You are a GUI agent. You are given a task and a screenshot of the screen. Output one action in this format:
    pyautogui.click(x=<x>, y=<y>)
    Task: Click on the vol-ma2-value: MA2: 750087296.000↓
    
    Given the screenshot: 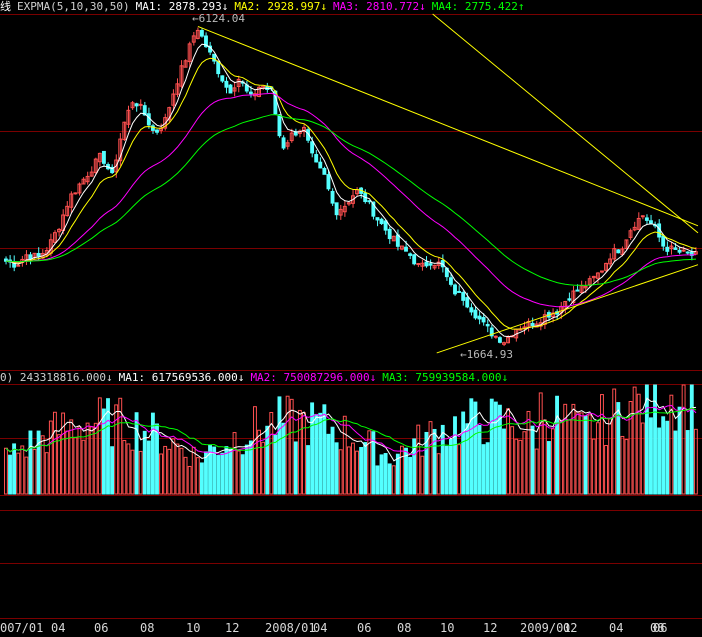 What is the action you would take?
    pyautogui.click(x=313, y=377)
    